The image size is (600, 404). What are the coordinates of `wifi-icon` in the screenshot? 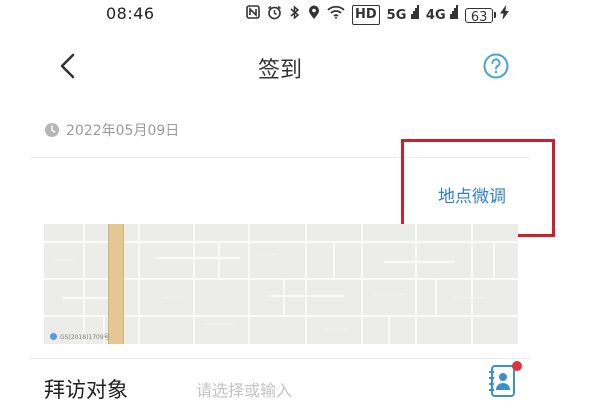 It's located at (336, 15).